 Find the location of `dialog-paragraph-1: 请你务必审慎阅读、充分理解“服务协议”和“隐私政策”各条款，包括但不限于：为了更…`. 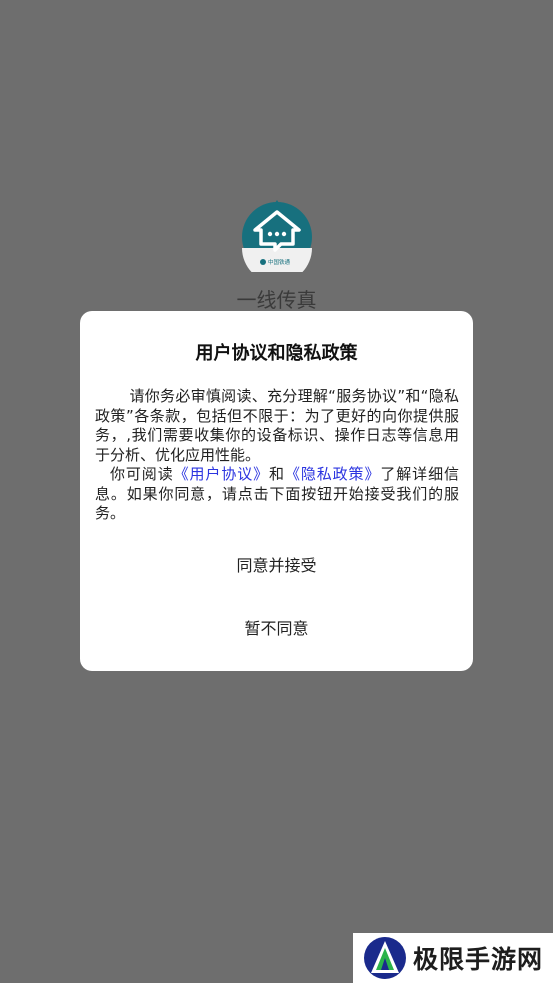

dialog-paragraph-1: 请你务必审慎阅读、充分理解“服务协议”和“隐私政策”各条款，包括但不限于：为了更… is located at coordinates (277, 425).